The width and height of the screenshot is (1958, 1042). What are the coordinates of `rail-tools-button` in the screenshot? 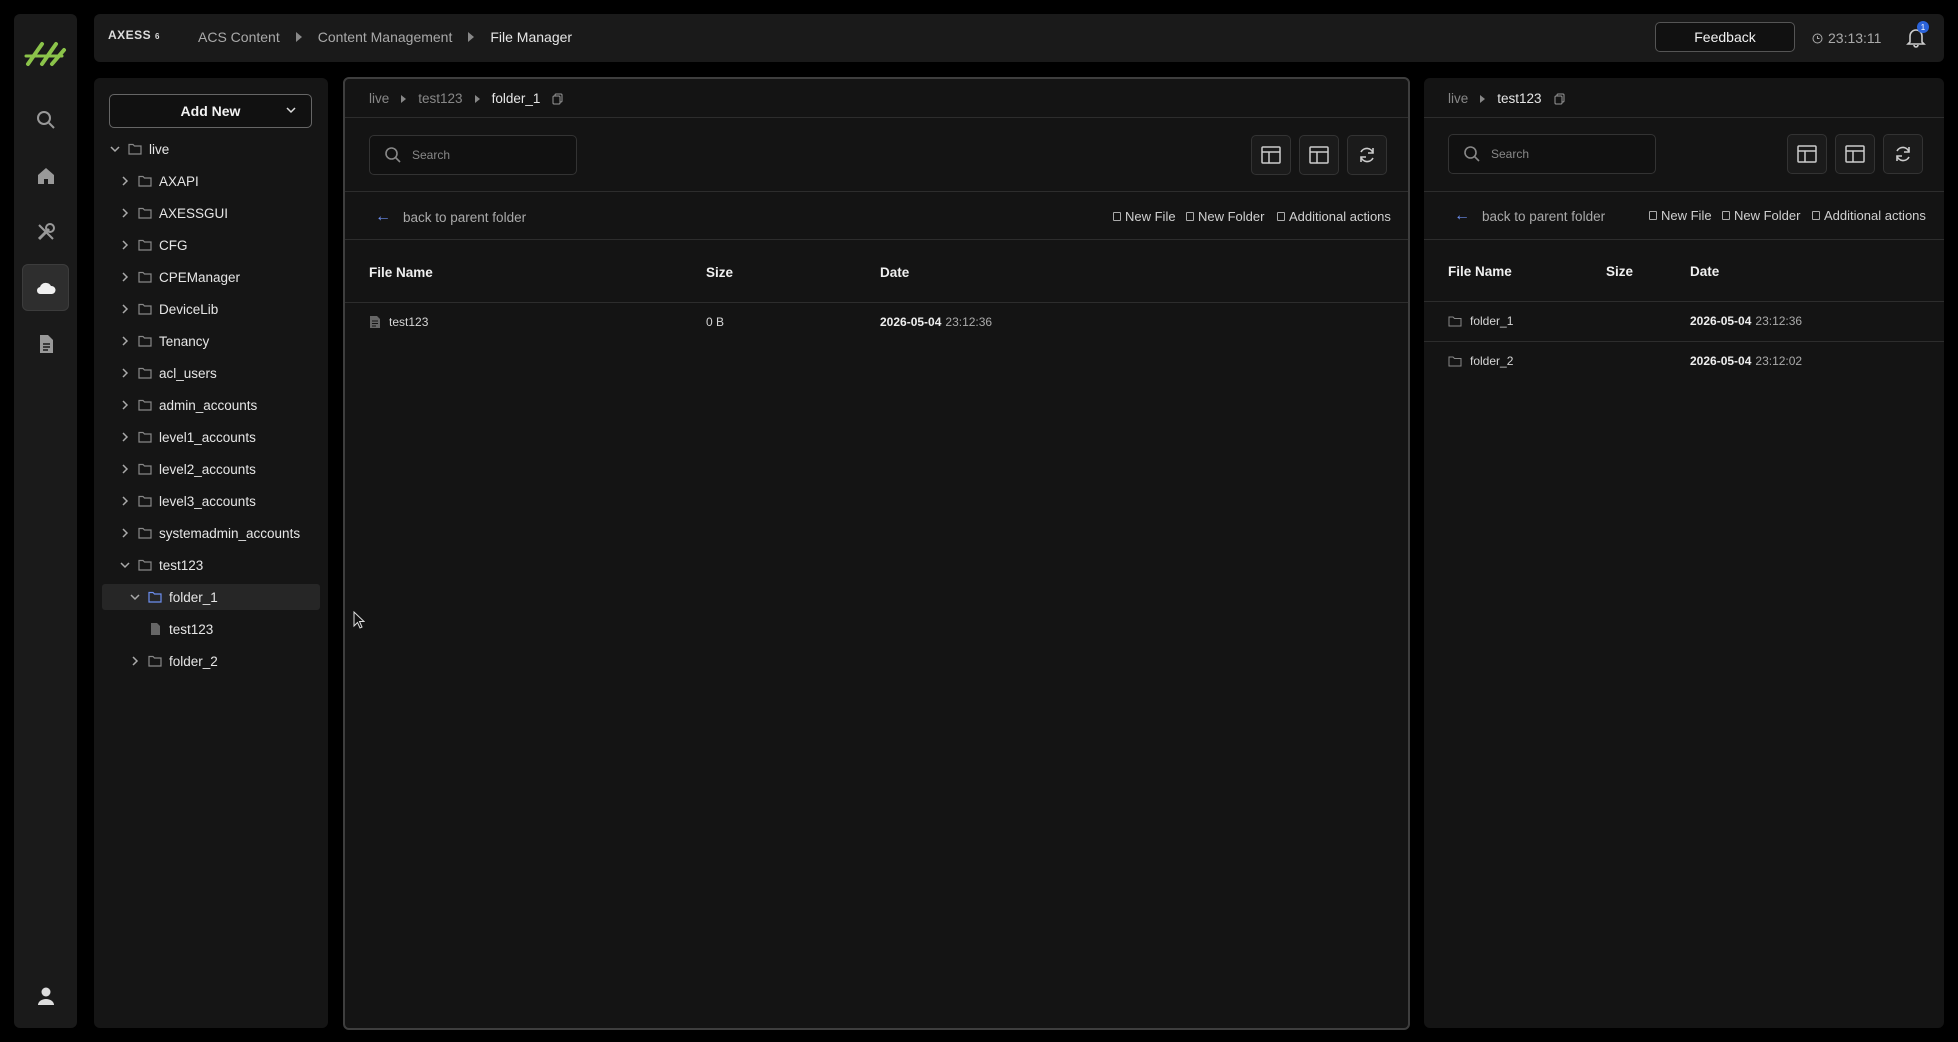 It's located at (45, 231).